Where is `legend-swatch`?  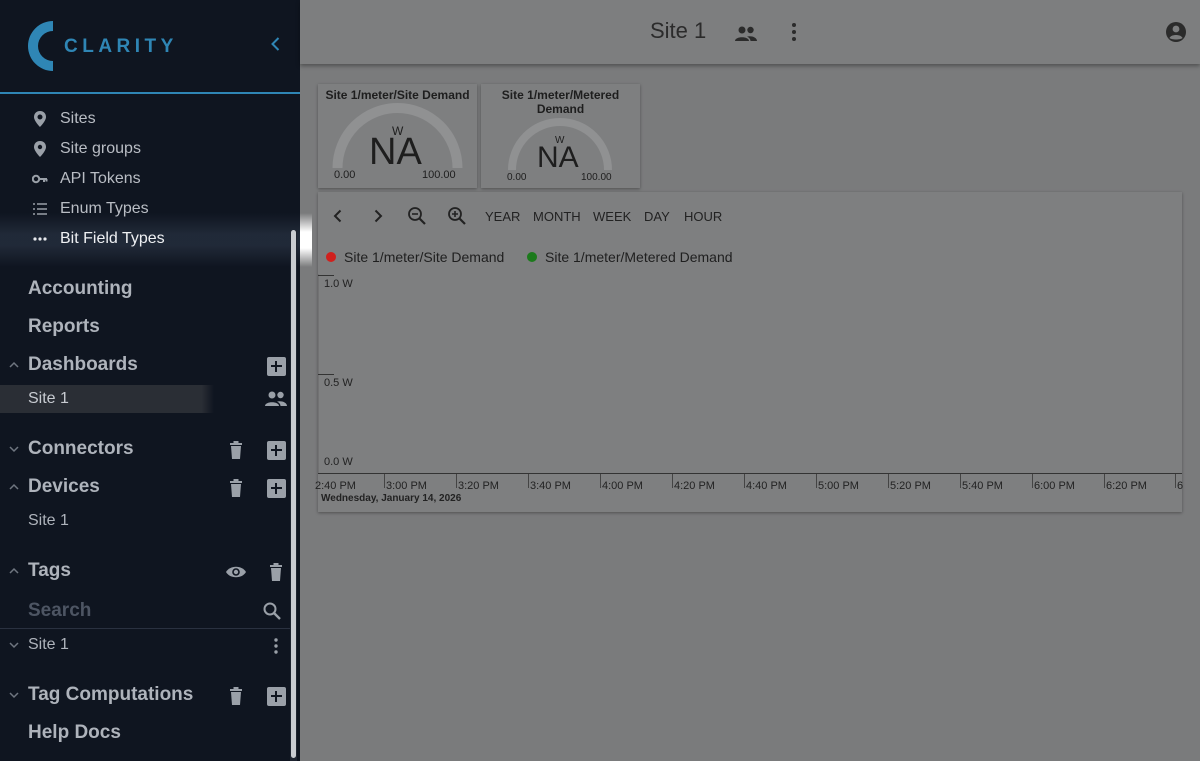 legend-swatch is located at coordinates (331, 257).